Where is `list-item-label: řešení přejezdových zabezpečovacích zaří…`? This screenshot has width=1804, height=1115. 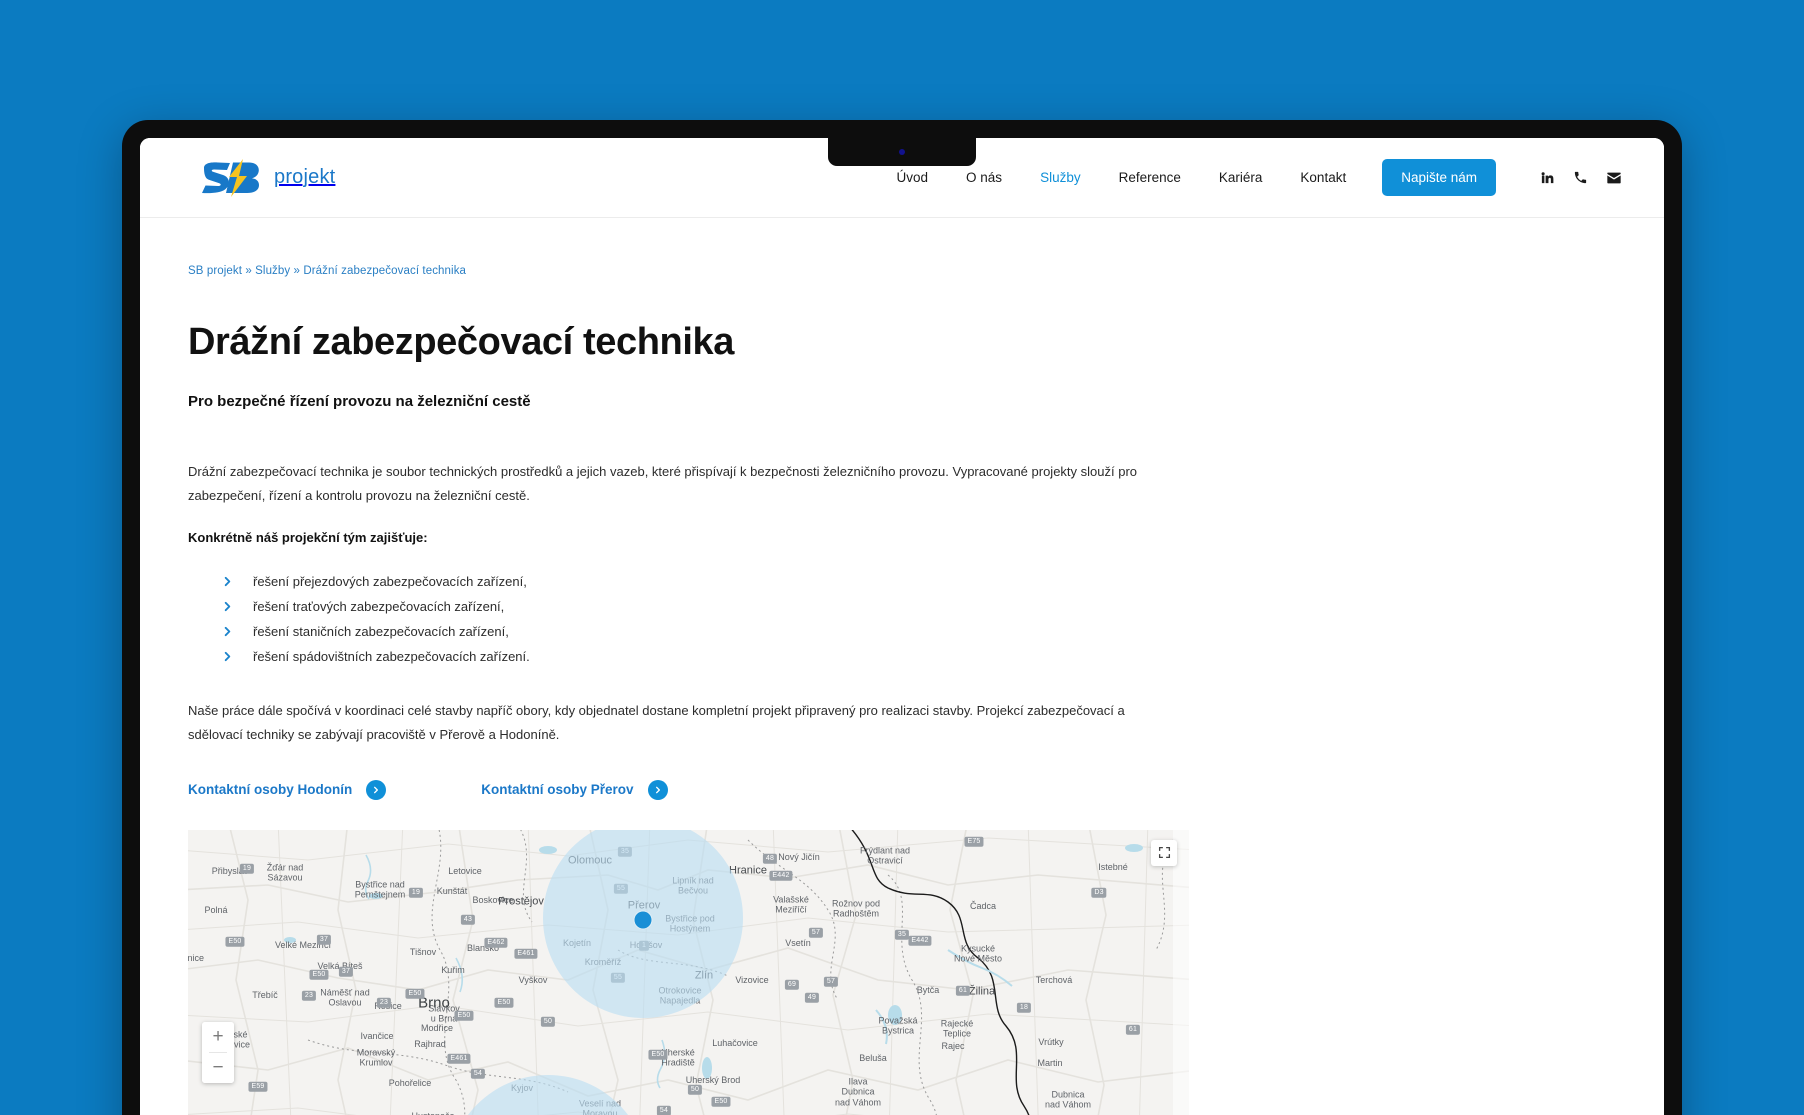
list-item-label: řešení přejezdových zabezpečovacích zaří… is located at coordinates (390, 581).